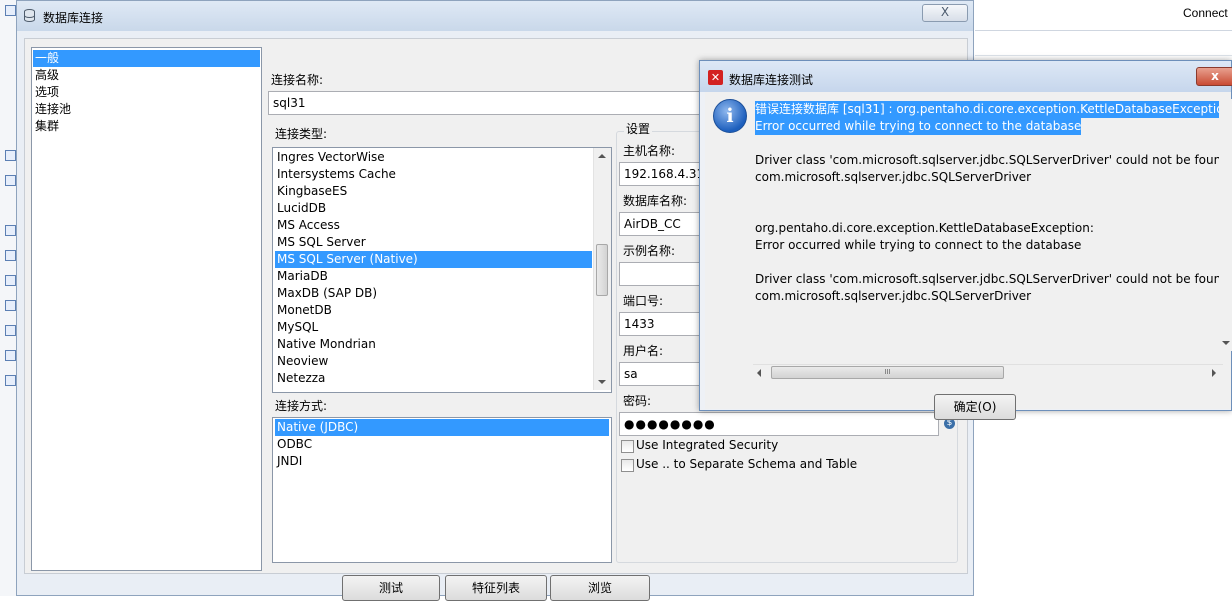  What do you see at coordinates (1214, 76) in the screenshot?
I see `close-button: x` at bounding box center [1214, 76].